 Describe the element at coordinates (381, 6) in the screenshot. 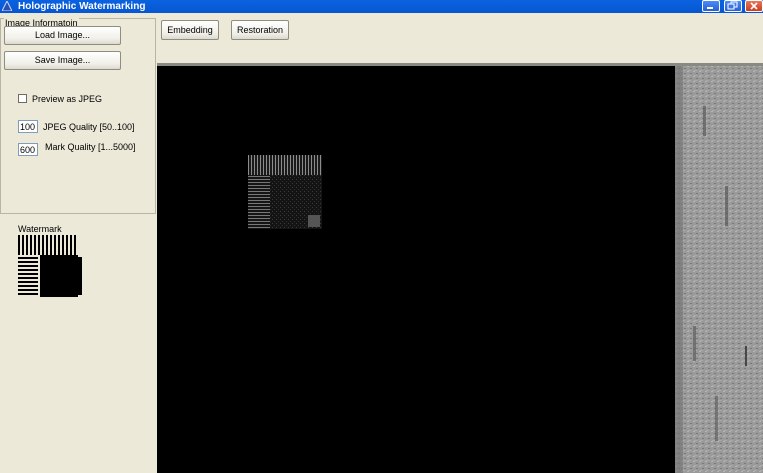

I see `title-bar: Holographic Watermarking` at that location.